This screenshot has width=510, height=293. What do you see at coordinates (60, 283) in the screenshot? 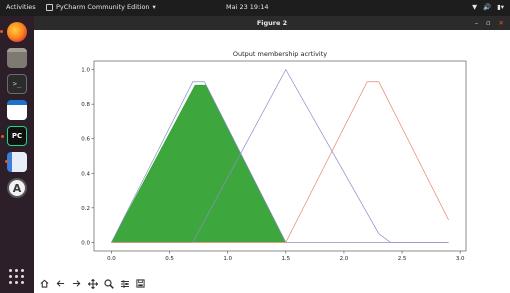
I see `back-arrow-icon` at bounding box center [60, 283].